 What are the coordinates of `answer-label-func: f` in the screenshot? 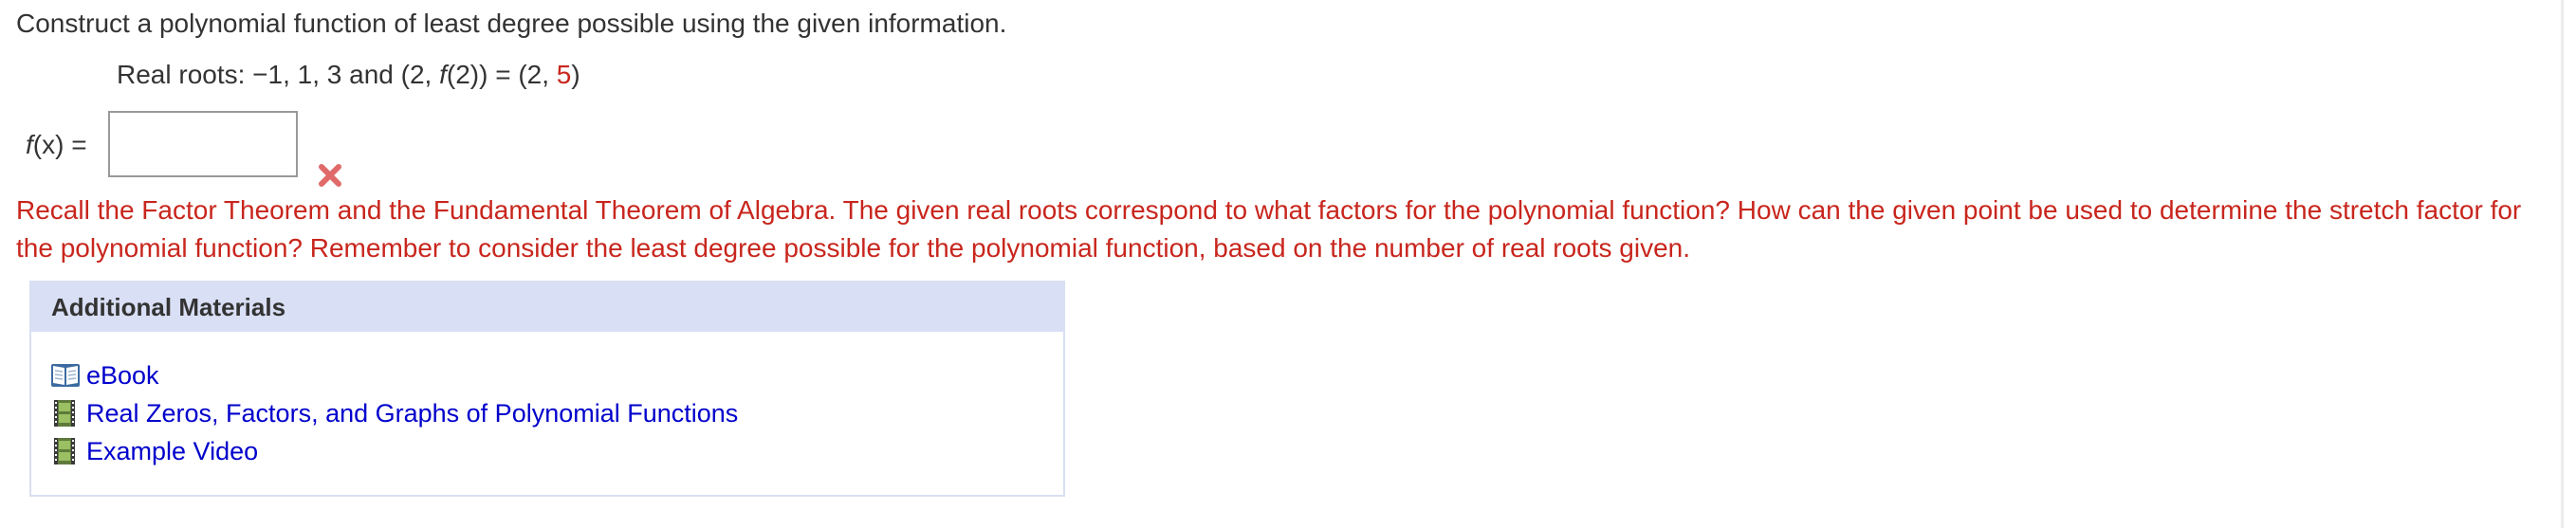 It's located at (29, 144).